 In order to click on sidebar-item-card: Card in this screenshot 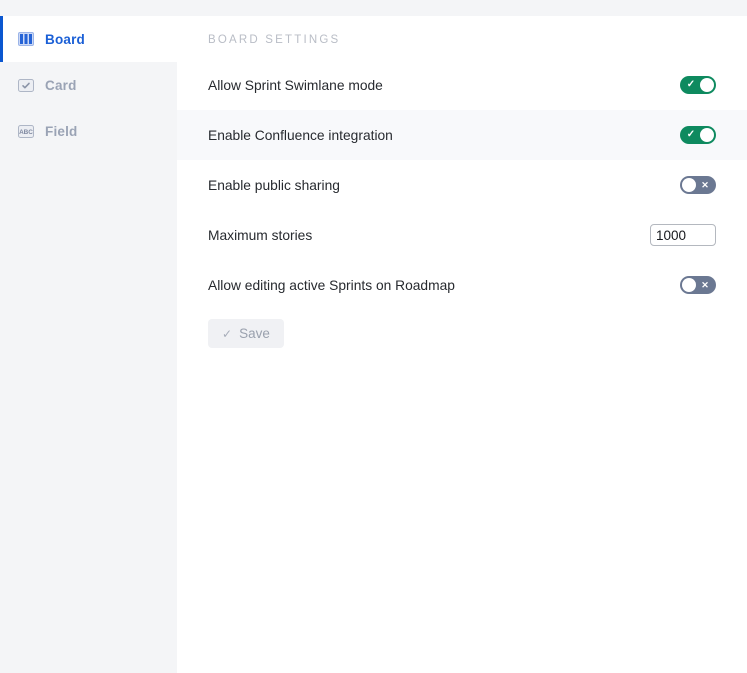, I will do `click(88, 85)`.